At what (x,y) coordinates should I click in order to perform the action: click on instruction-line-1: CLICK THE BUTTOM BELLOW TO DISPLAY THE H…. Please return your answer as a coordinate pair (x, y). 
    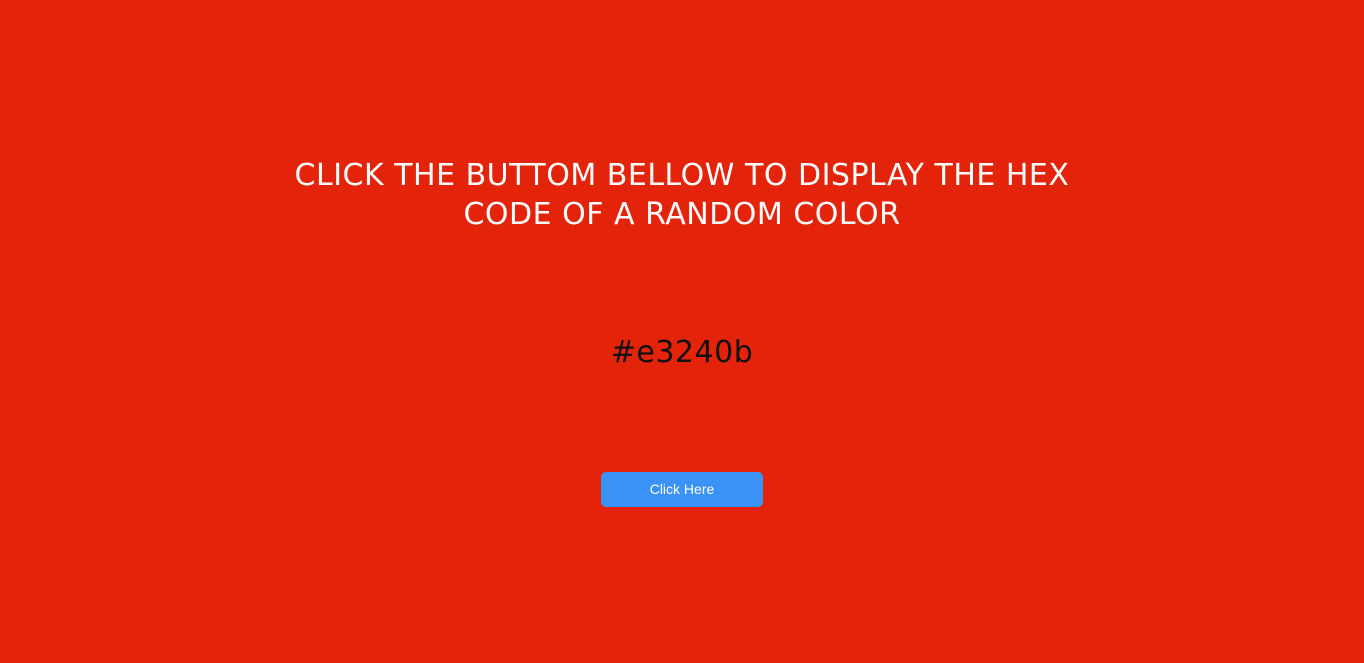
    Looking at the image, I should click on (682, 175).